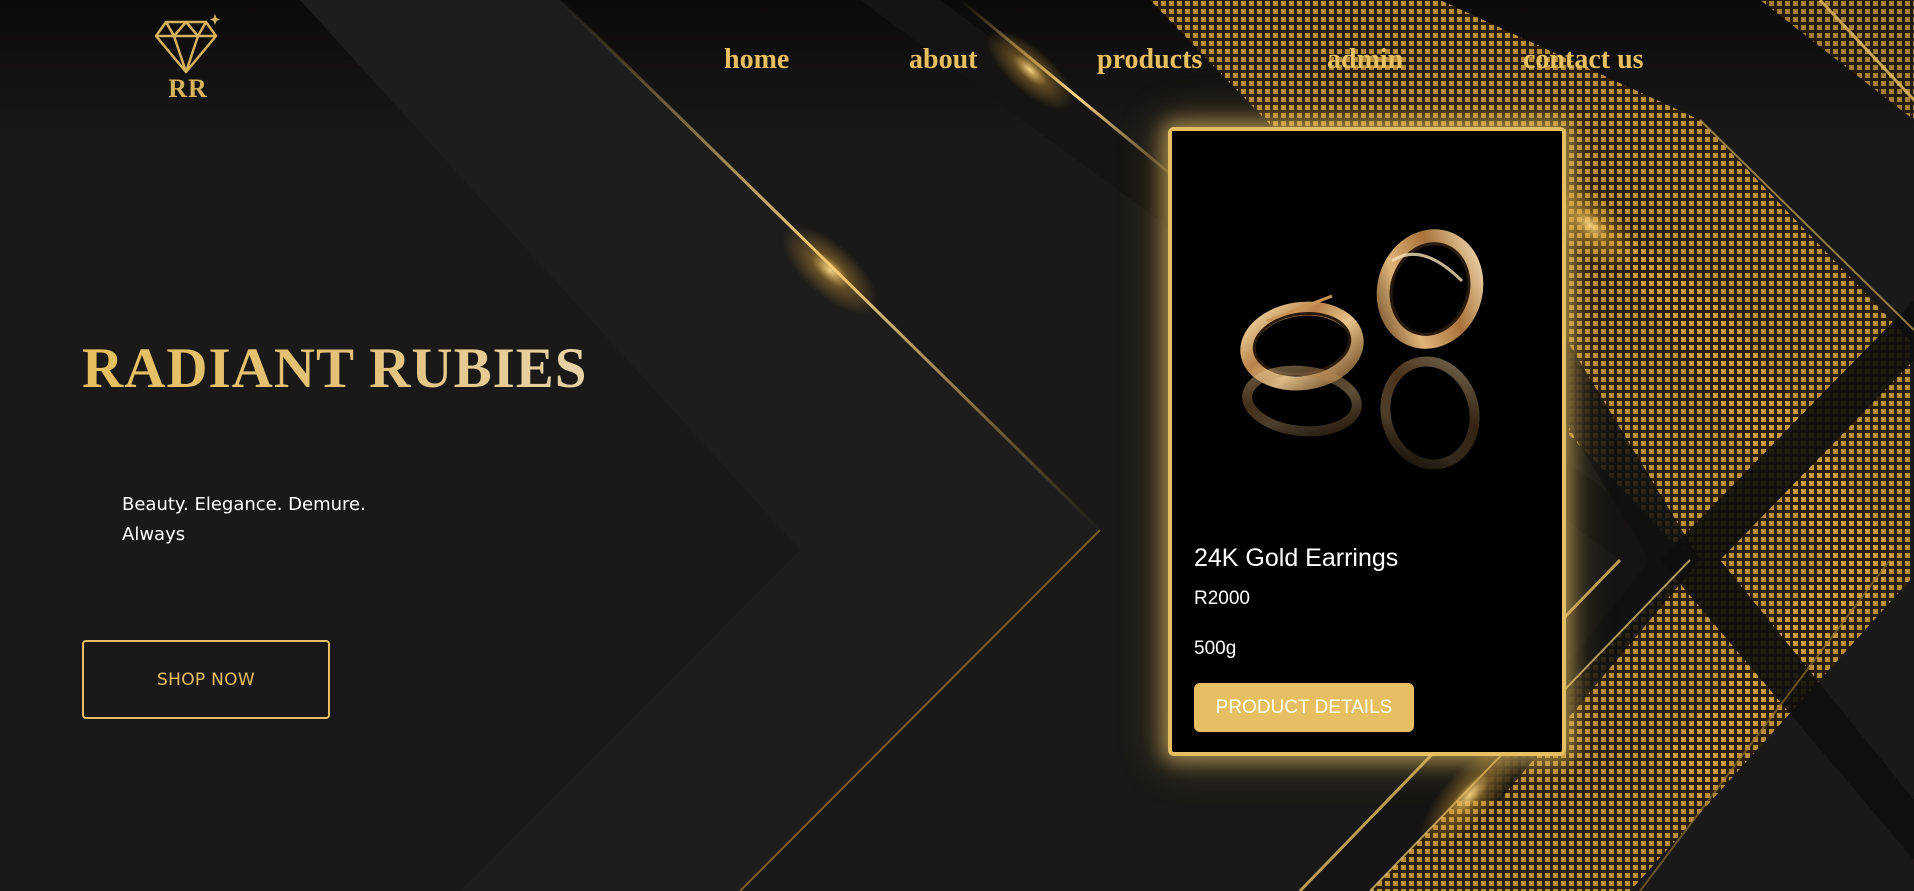 The height and width of the screenshot is (891, 1914). Describe the element at coordinates (1215, 648) in the screenshot. I see `product-weight: 500g` at that location.